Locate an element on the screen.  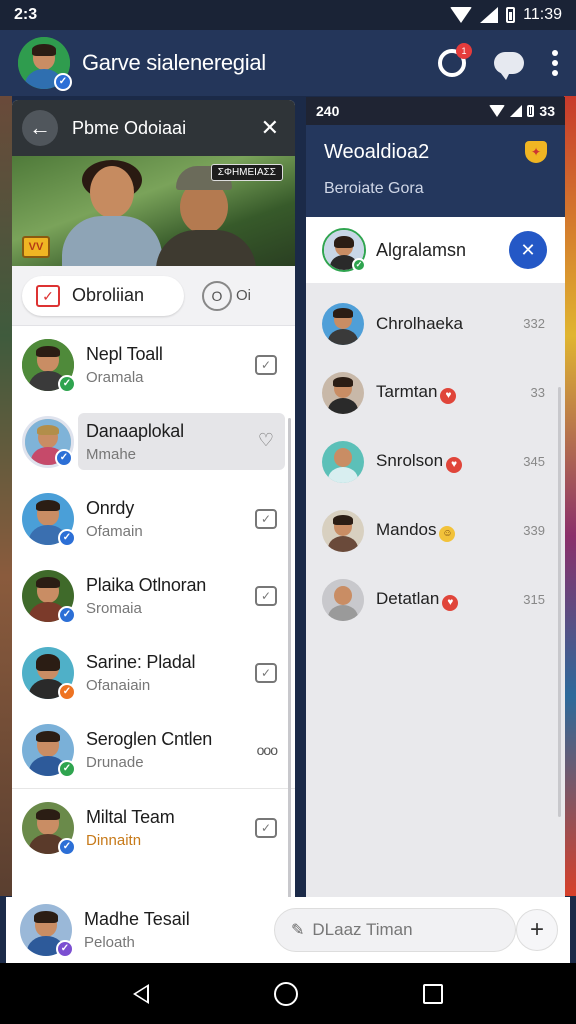
system-nav-bar is located at coordinates (288, 993).